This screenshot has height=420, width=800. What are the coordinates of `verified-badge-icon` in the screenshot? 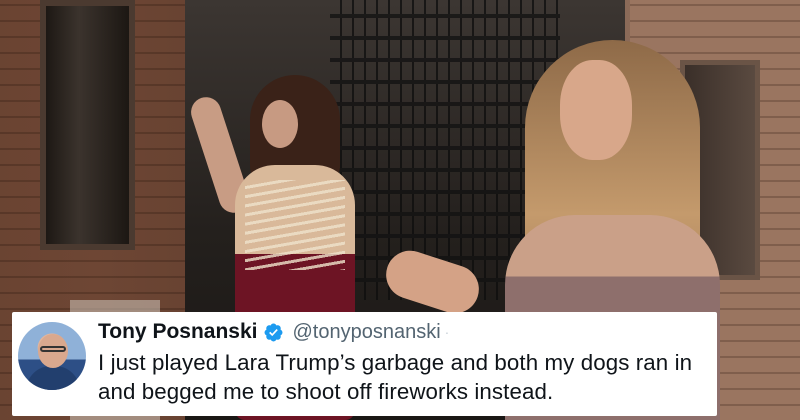 It's located at (273, 332).